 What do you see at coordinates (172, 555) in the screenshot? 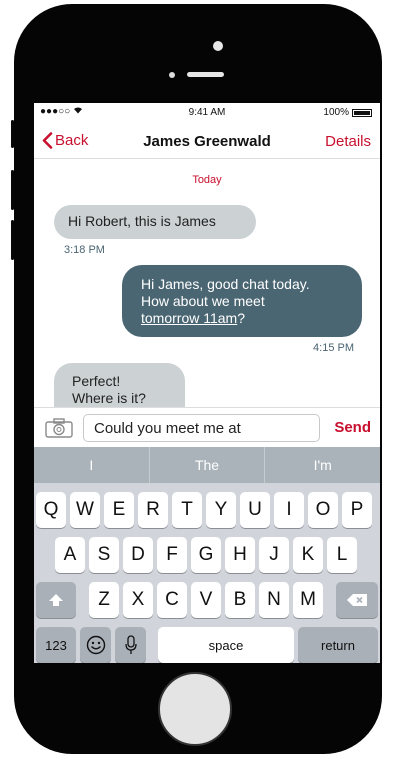
I see `key-f: F` at bounding box center [172, 555].